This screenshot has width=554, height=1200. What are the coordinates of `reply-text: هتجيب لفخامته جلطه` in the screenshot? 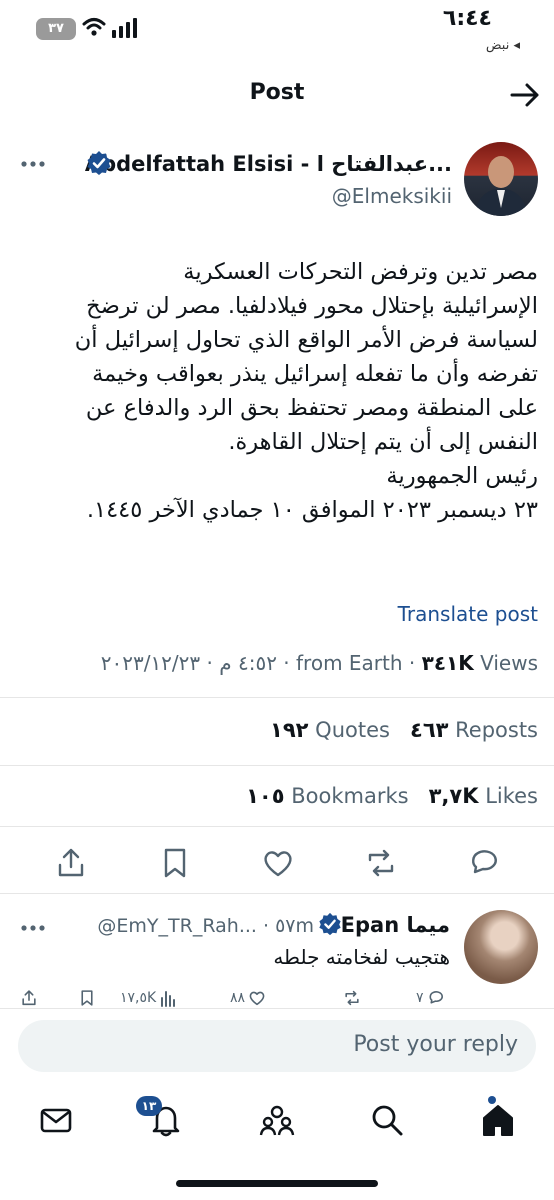 It's located at (361, 957).